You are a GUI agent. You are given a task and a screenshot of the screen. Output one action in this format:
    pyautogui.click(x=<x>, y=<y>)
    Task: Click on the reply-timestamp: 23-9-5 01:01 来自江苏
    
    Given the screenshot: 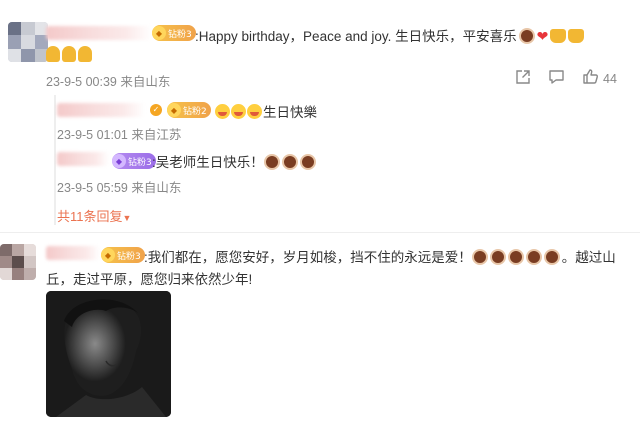 What is the action you would take?
    pyautogui.click(x=119, y=135)
    